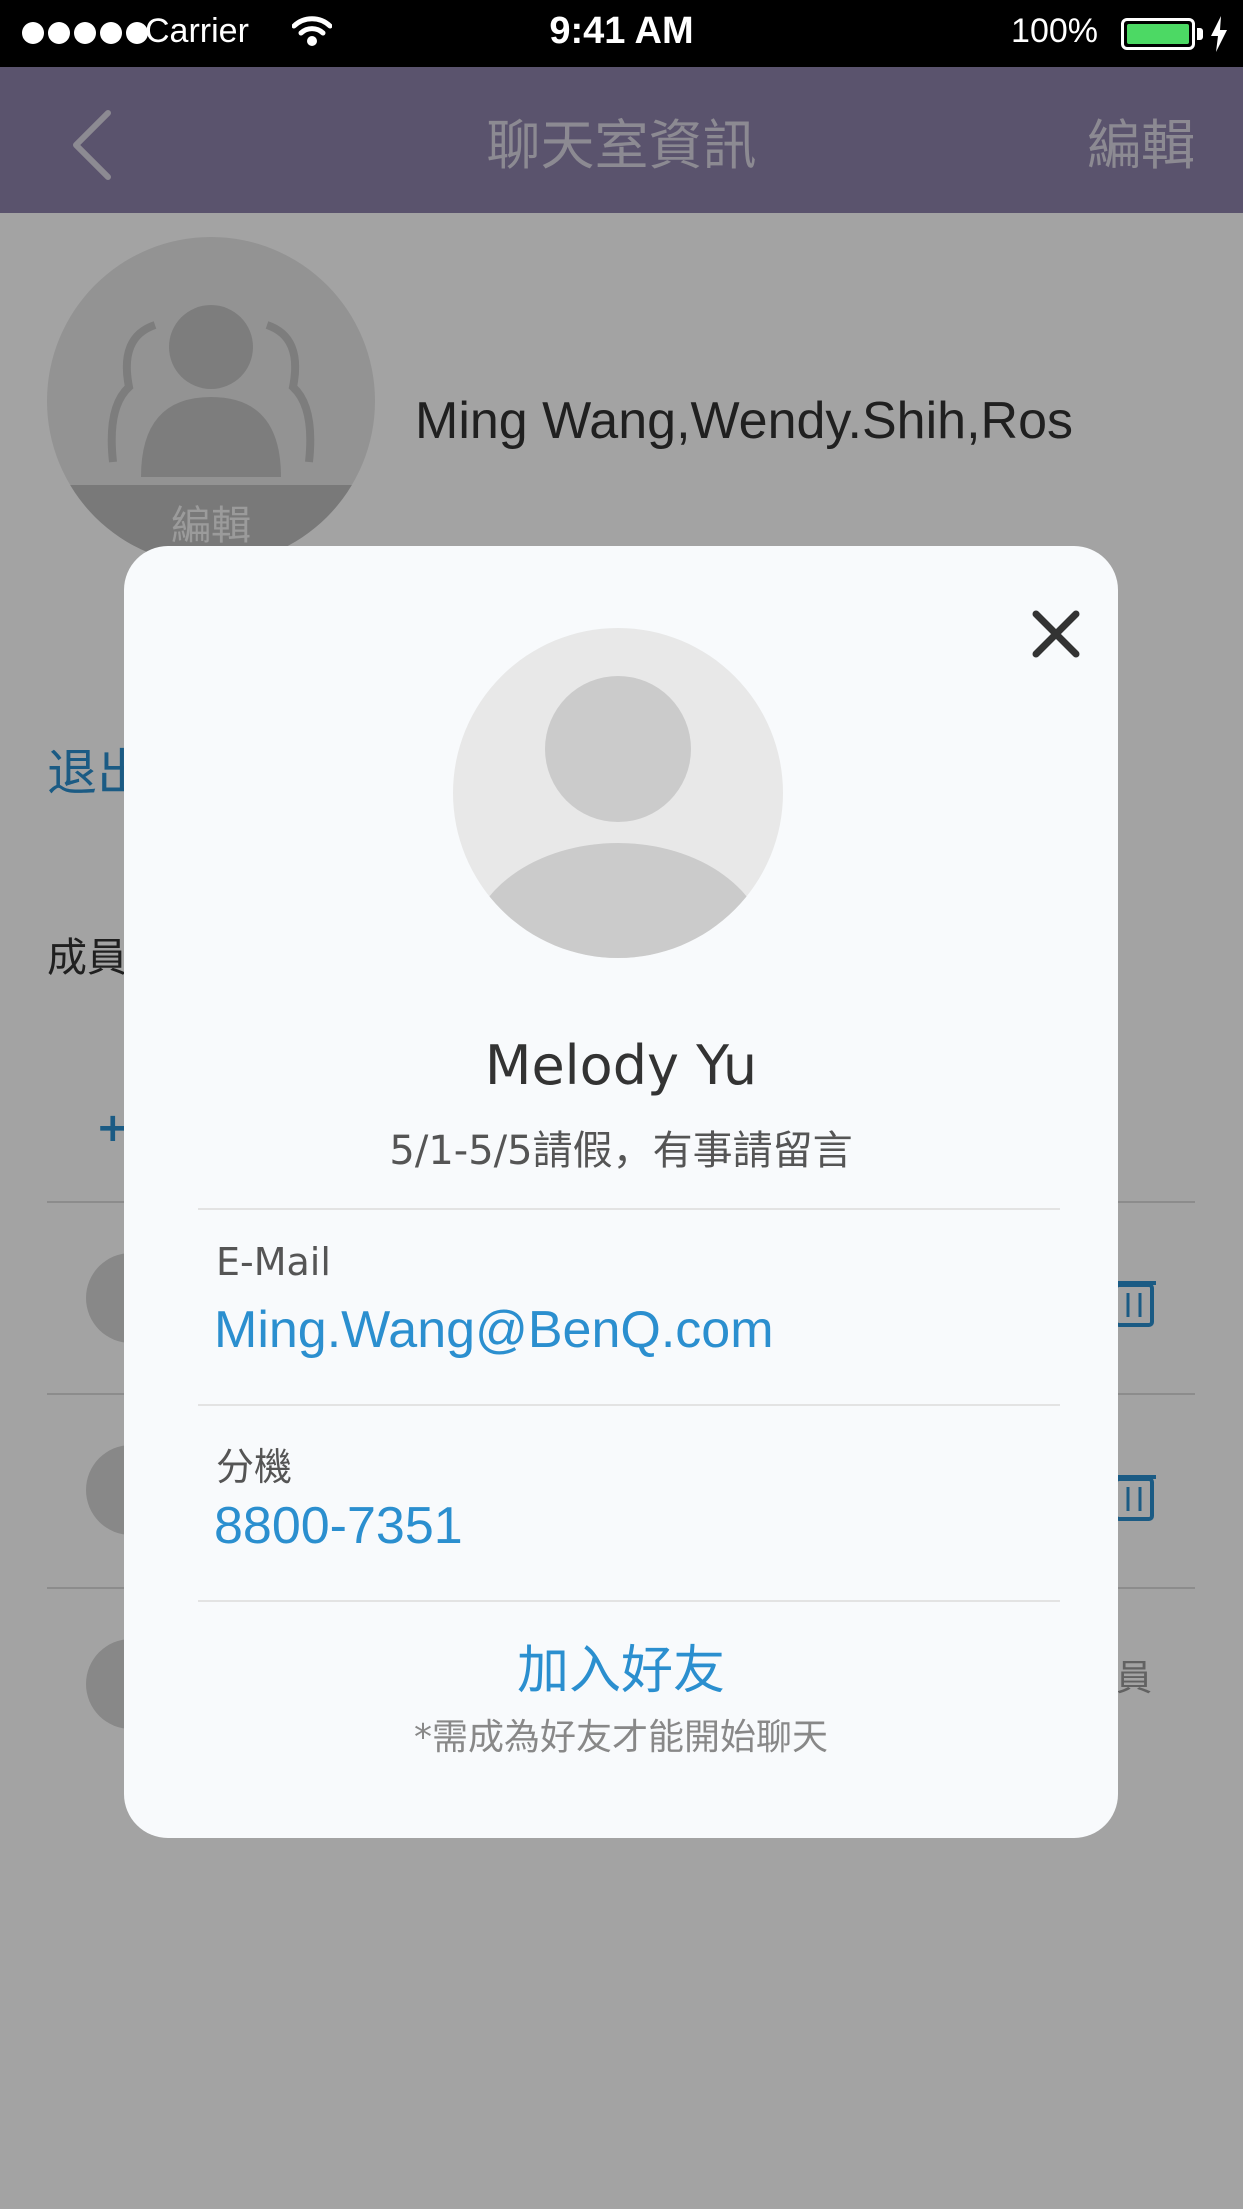  What do you see at coordinates (621, 33) in the screenshot?
I see `status-bar: Carrier 9:41 AM 100%` at bounding box center [621, 33].